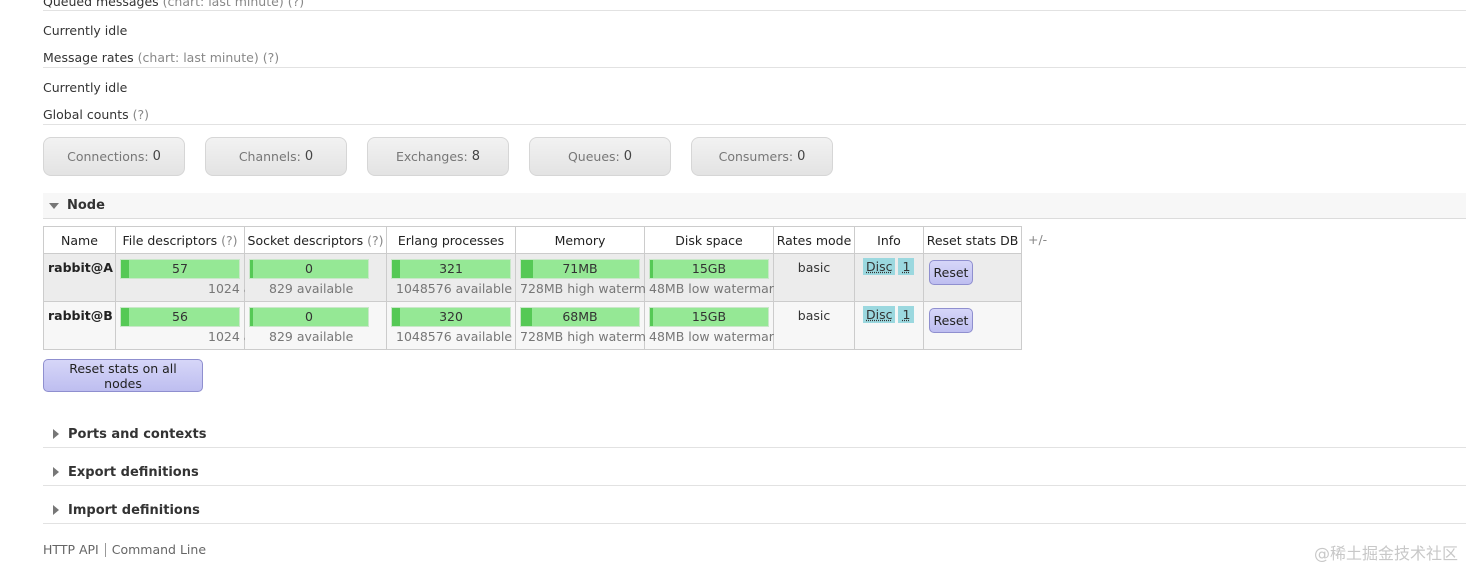  I want to click on fd-value: 56, so click(180, 316).